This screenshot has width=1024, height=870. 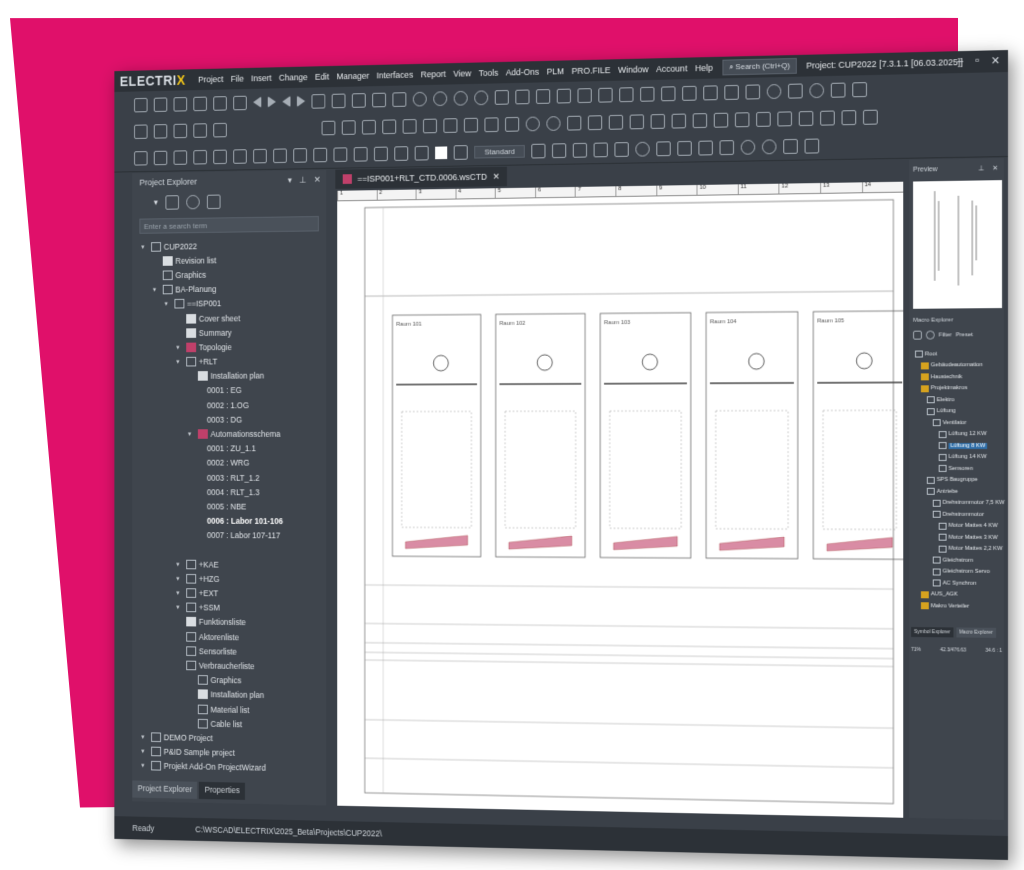 I want to click on preview-pin-icon: ⊥, so click(x=981, y=168).